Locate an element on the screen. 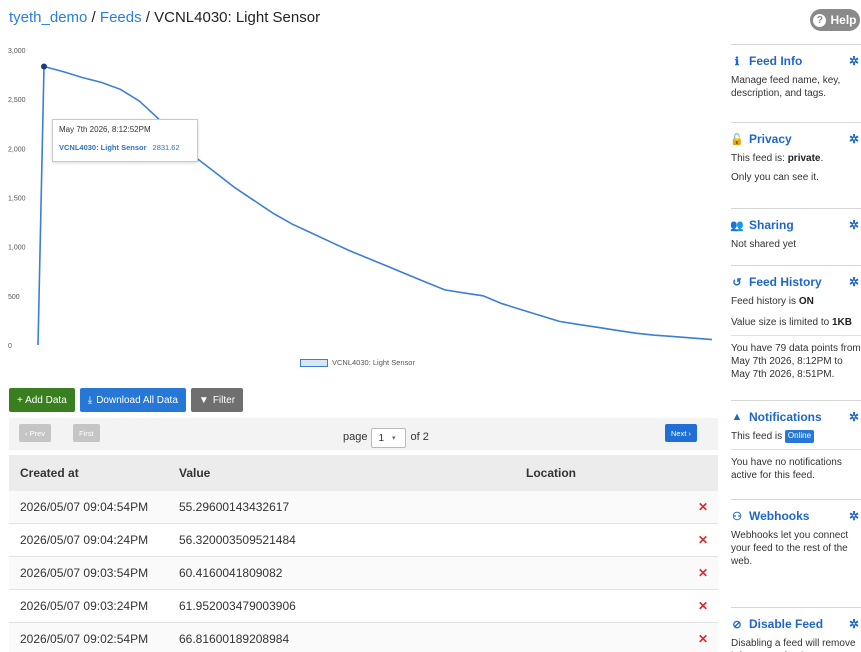  download-icon: ⤓ is located at coordinates (90, 400).